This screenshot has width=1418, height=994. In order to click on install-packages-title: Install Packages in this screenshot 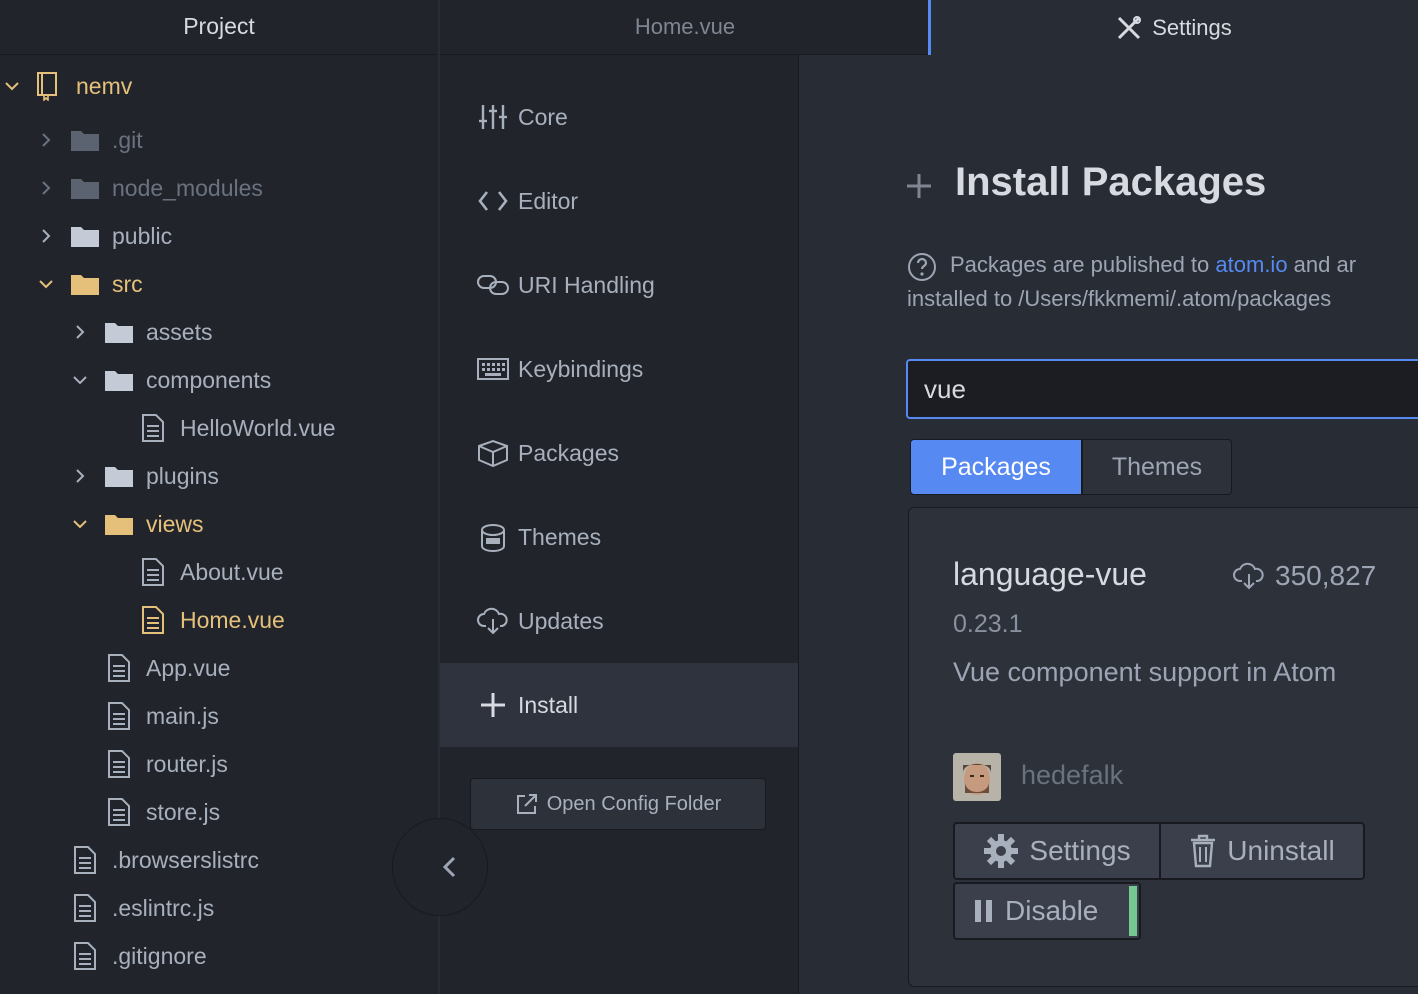, I will do `click(1111, 182)`.